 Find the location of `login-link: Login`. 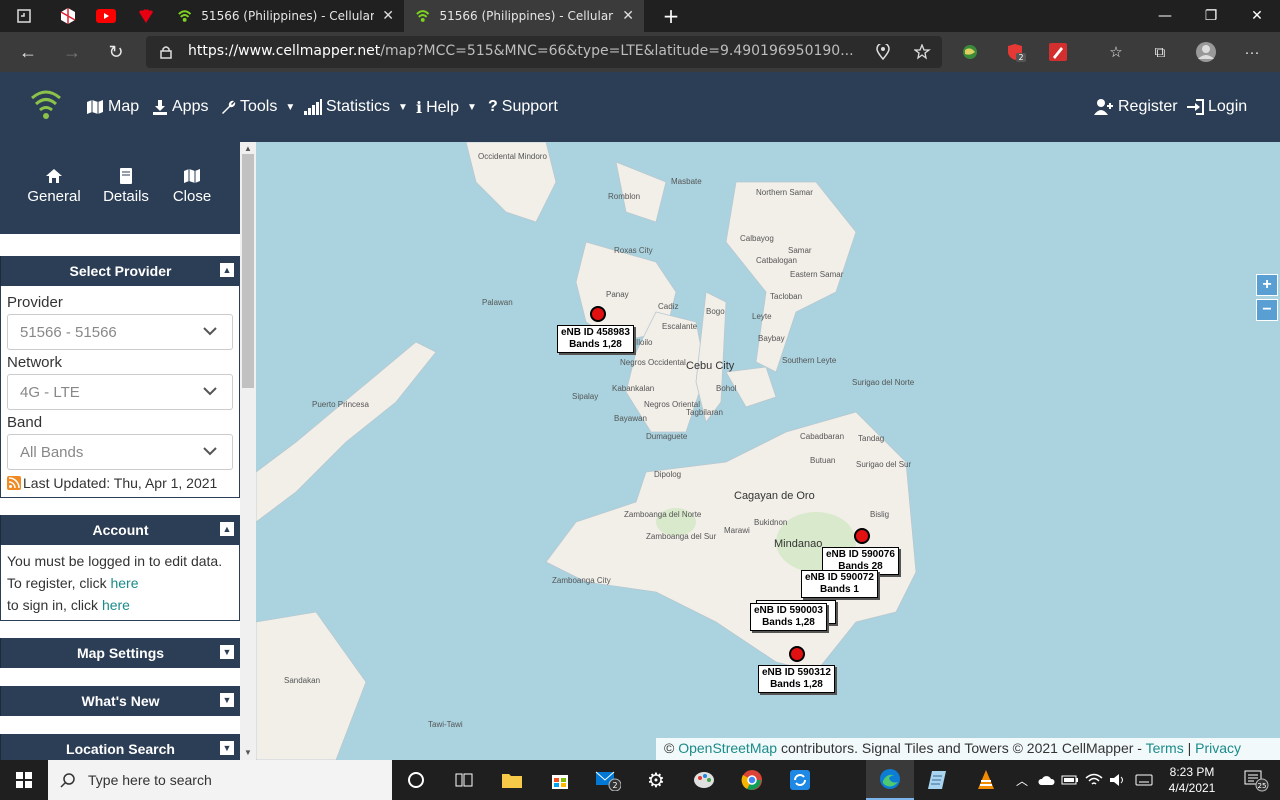

login-link: Login is located at coordinates (1216, 107).